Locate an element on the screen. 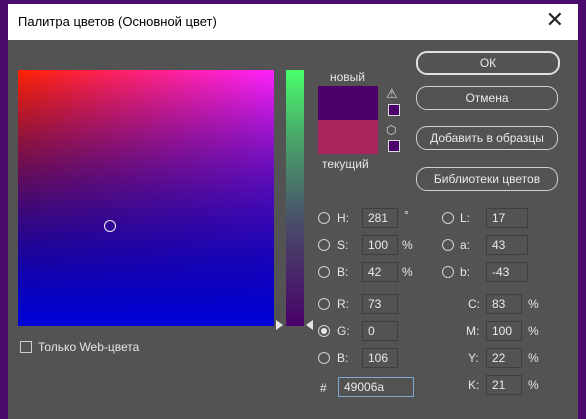 The height and width of the screenshot is (419, 586). k-input: 21 is located at coordinates (504, 385).